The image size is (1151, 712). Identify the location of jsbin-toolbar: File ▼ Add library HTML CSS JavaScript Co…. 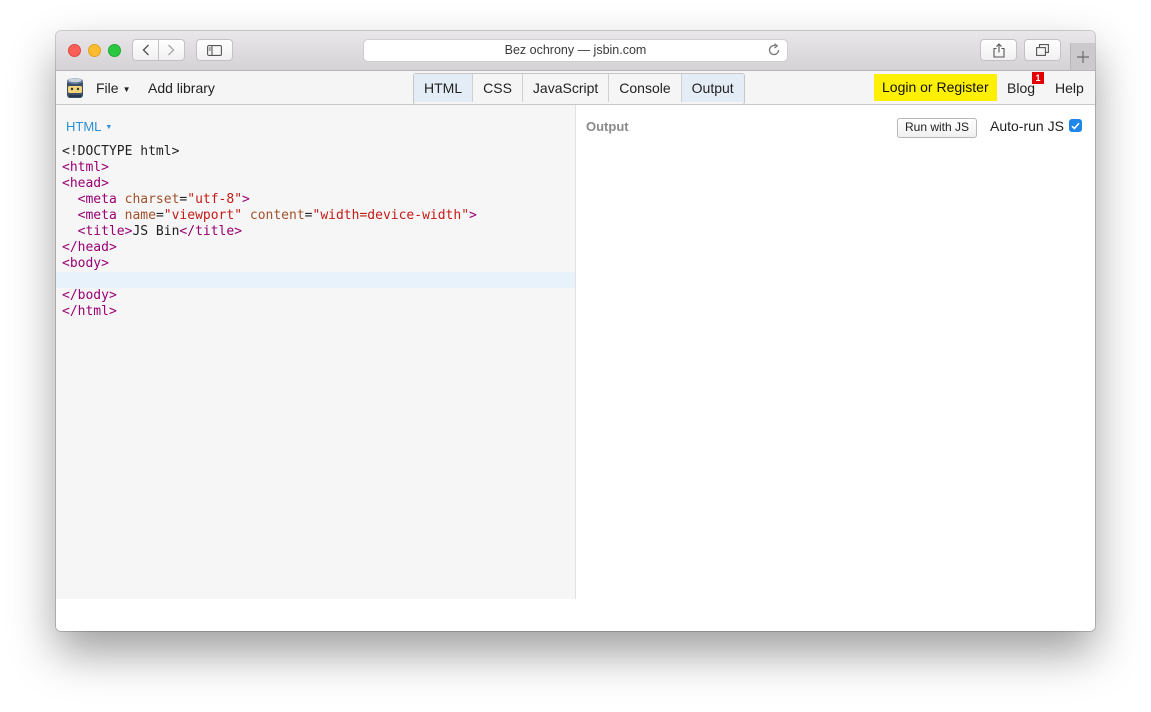
(575, 88).